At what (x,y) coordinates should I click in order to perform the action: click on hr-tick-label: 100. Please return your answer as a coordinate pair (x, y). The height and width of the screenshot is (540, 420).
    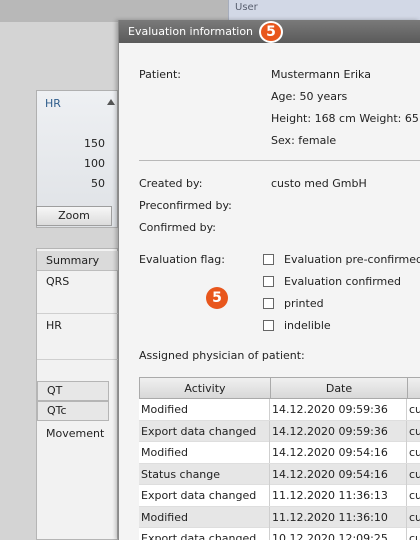
    Looking at the image, I should click on (94, 163).